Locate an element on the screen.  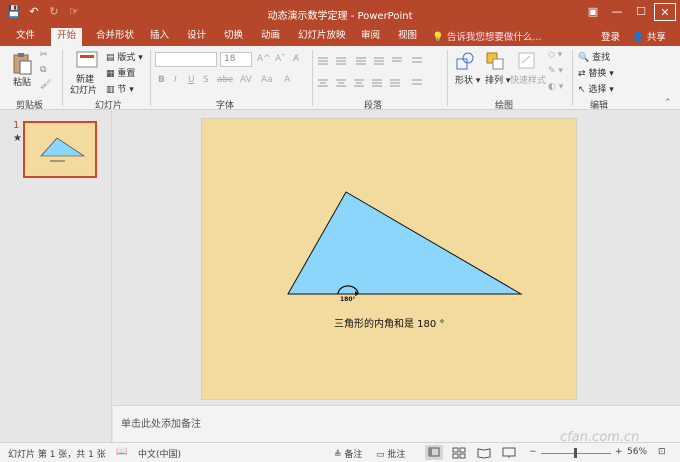
animation-star-icon: ★ is located at coordinates (17, 138).